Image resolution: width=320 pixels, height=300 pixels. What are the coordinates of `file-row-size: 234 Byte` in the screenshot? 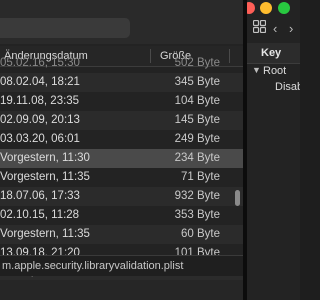 It's located at (197, 158).